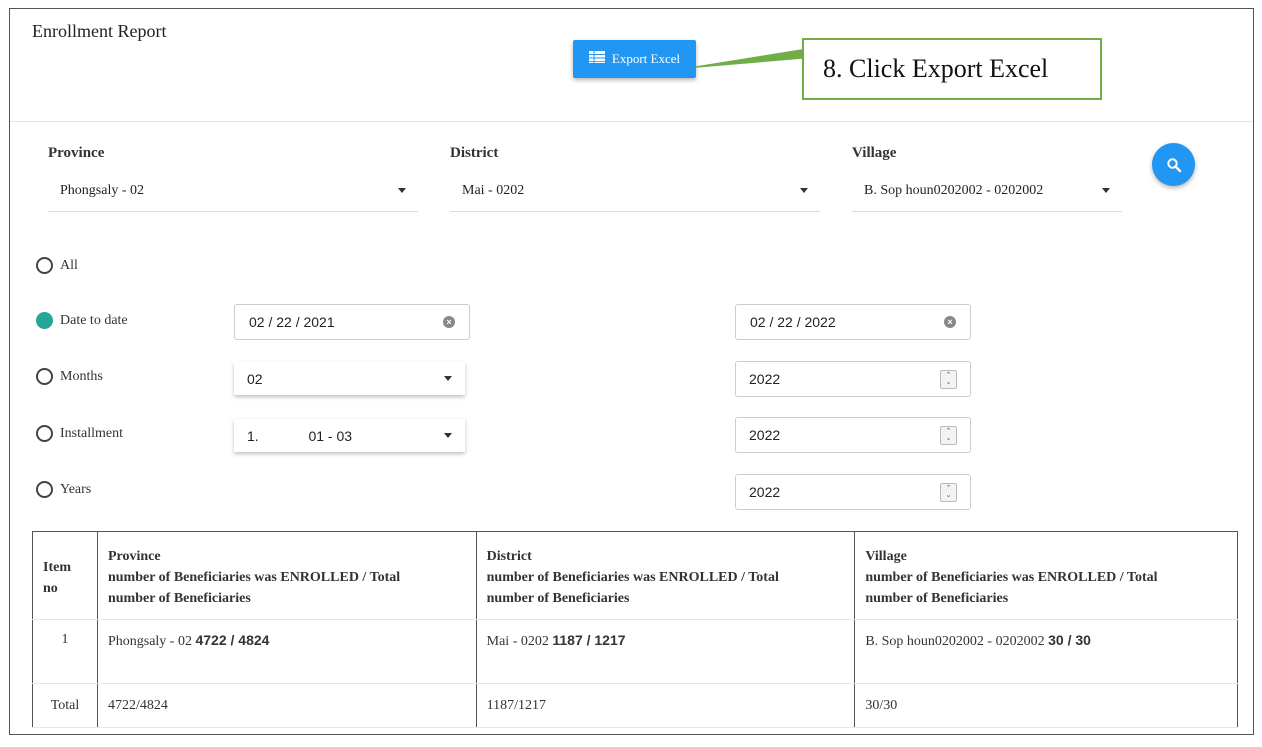 The width and height of the screenshot is (1262, 747). Describe the element at coordinates (149, 641) in the screenshot. I see `province-name: Phongsaly - 02` at that location.